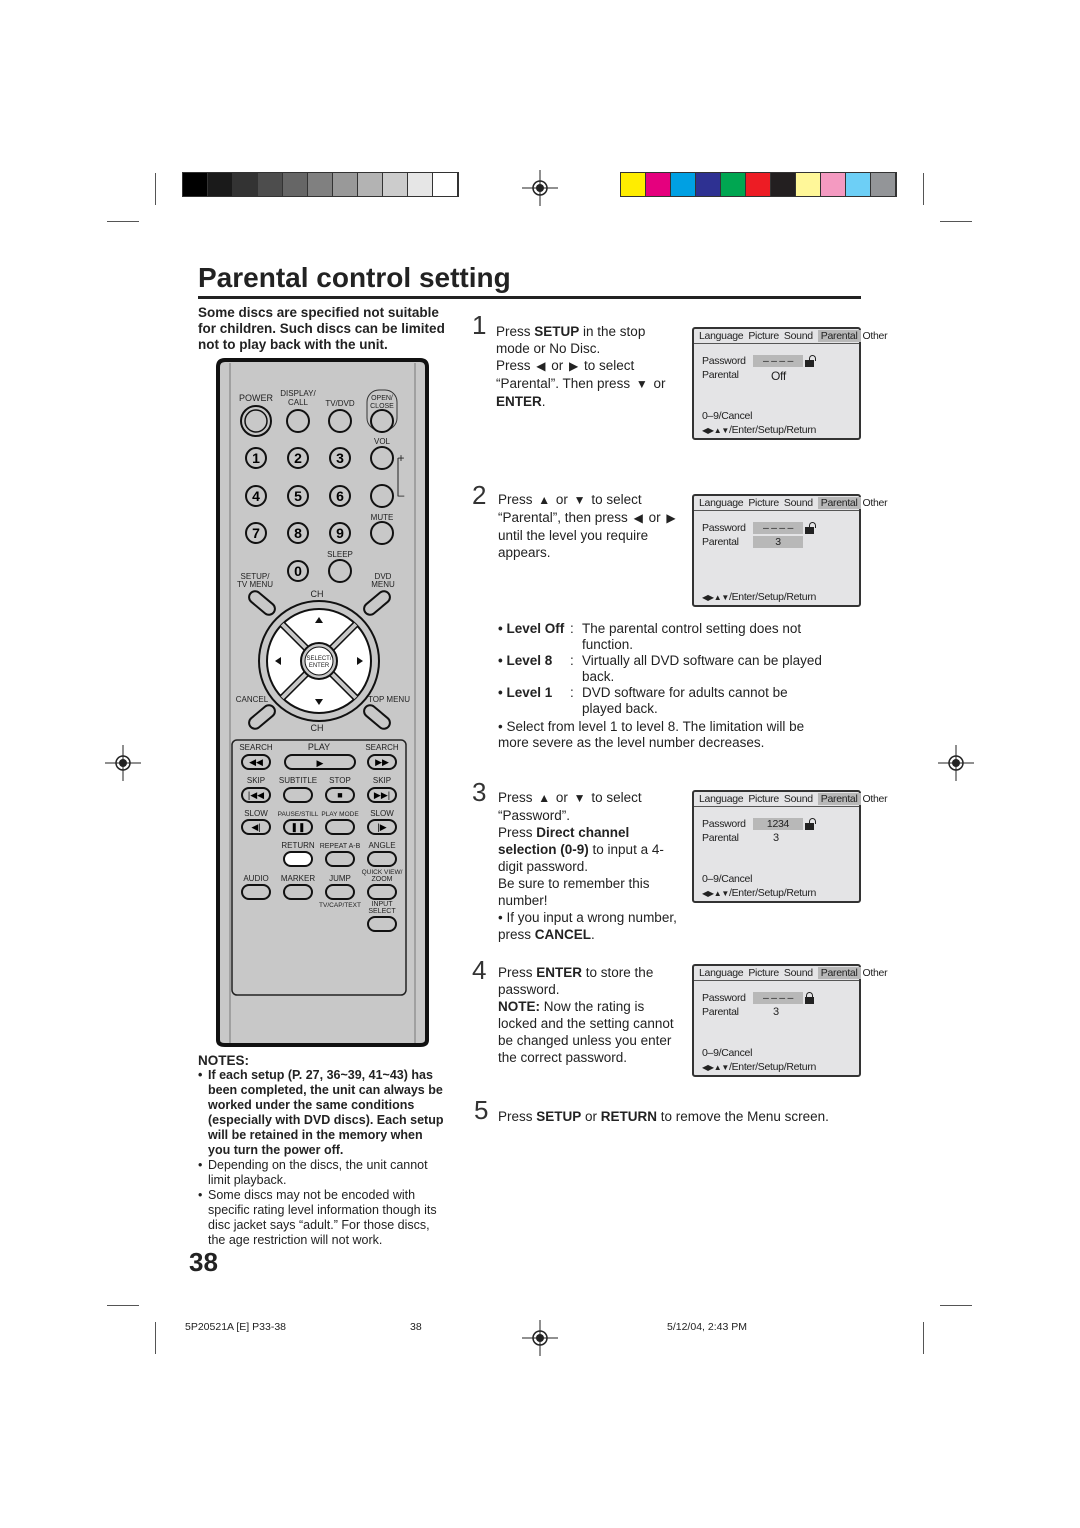 The width and height of the screenshot is (1080, 1528). I want to click on sleep-button, so click(340, 571).